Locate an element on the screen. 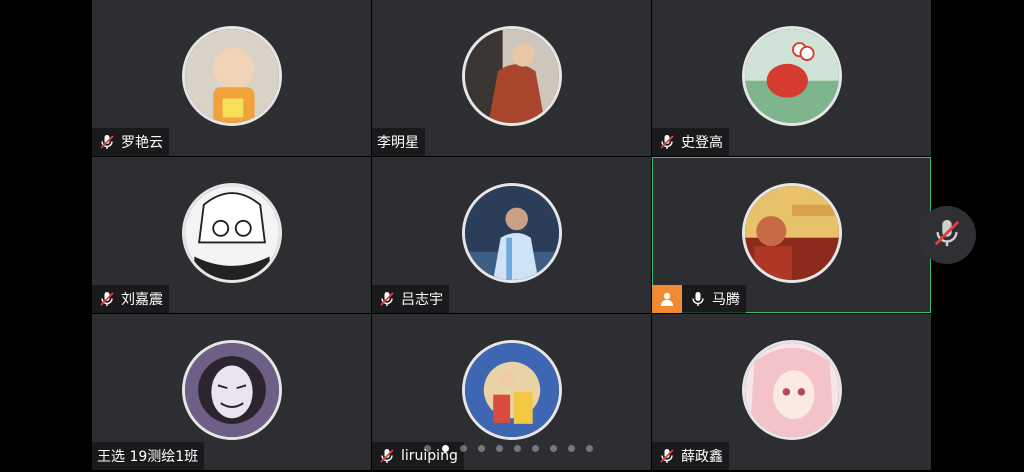  nameplate: 刘嘉震 is located at coordinates (130, 299).